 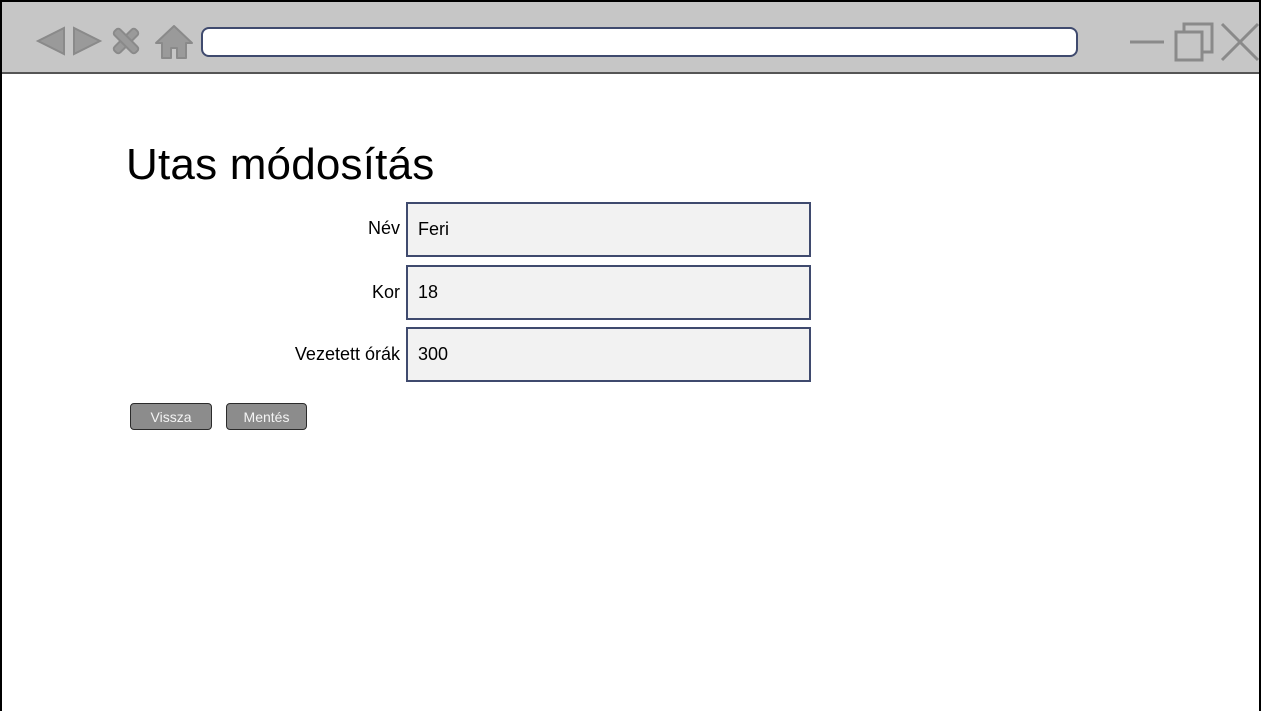 What do you see at coordinates (126, 41) in the screenshot?
I see `stop-icon` at bounding box center [126, 41].